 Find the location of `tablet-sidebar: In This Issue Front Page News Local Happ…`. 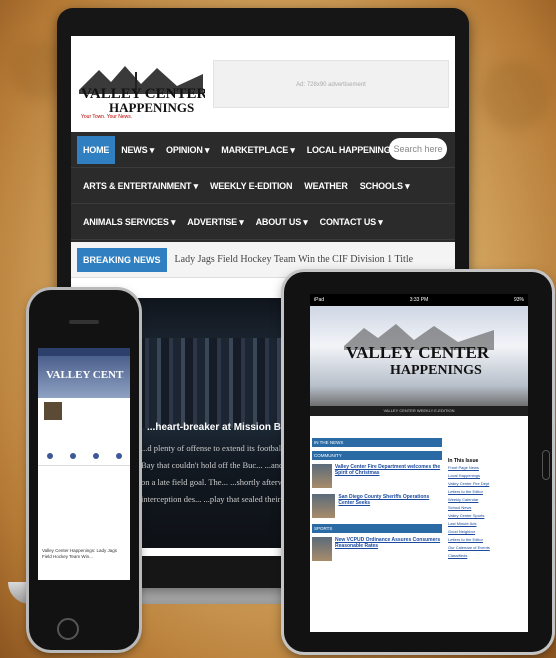

tablet-sidebar: In This Issue Front Page News Local Happ… is located at coordinates (486, 509).